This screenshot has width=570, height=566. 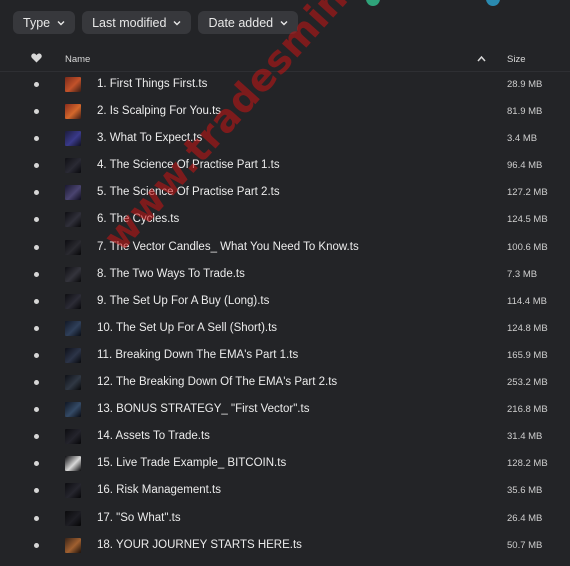 What do you see at coordinates (139, 518) in the screenshot?
I see `file-name: 17. "So What".ts` at bounding box center [139, 518].